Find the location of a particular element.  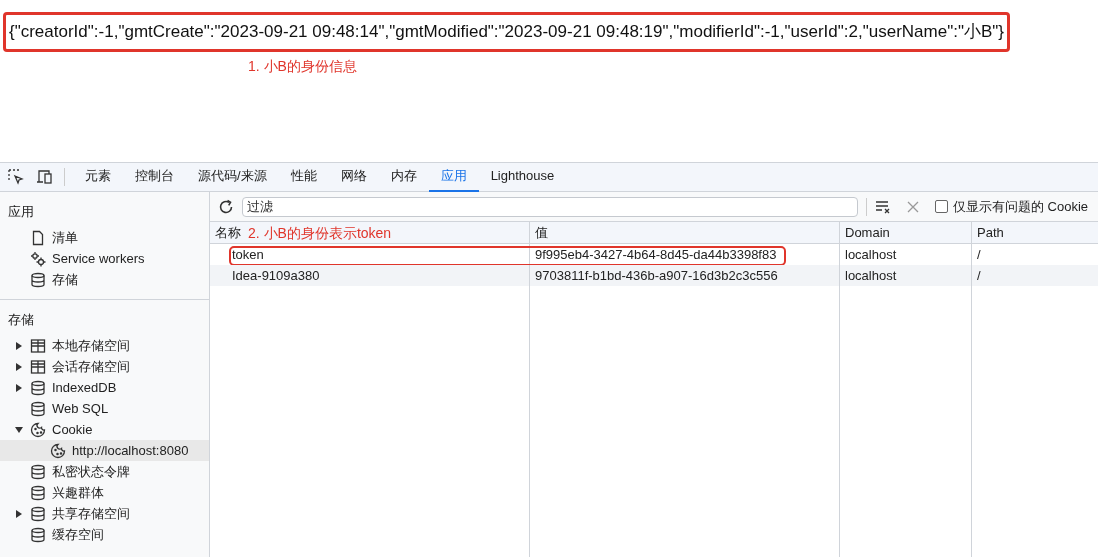

tree-item: 私密状态令牌 is located at coordinates (104, 471).